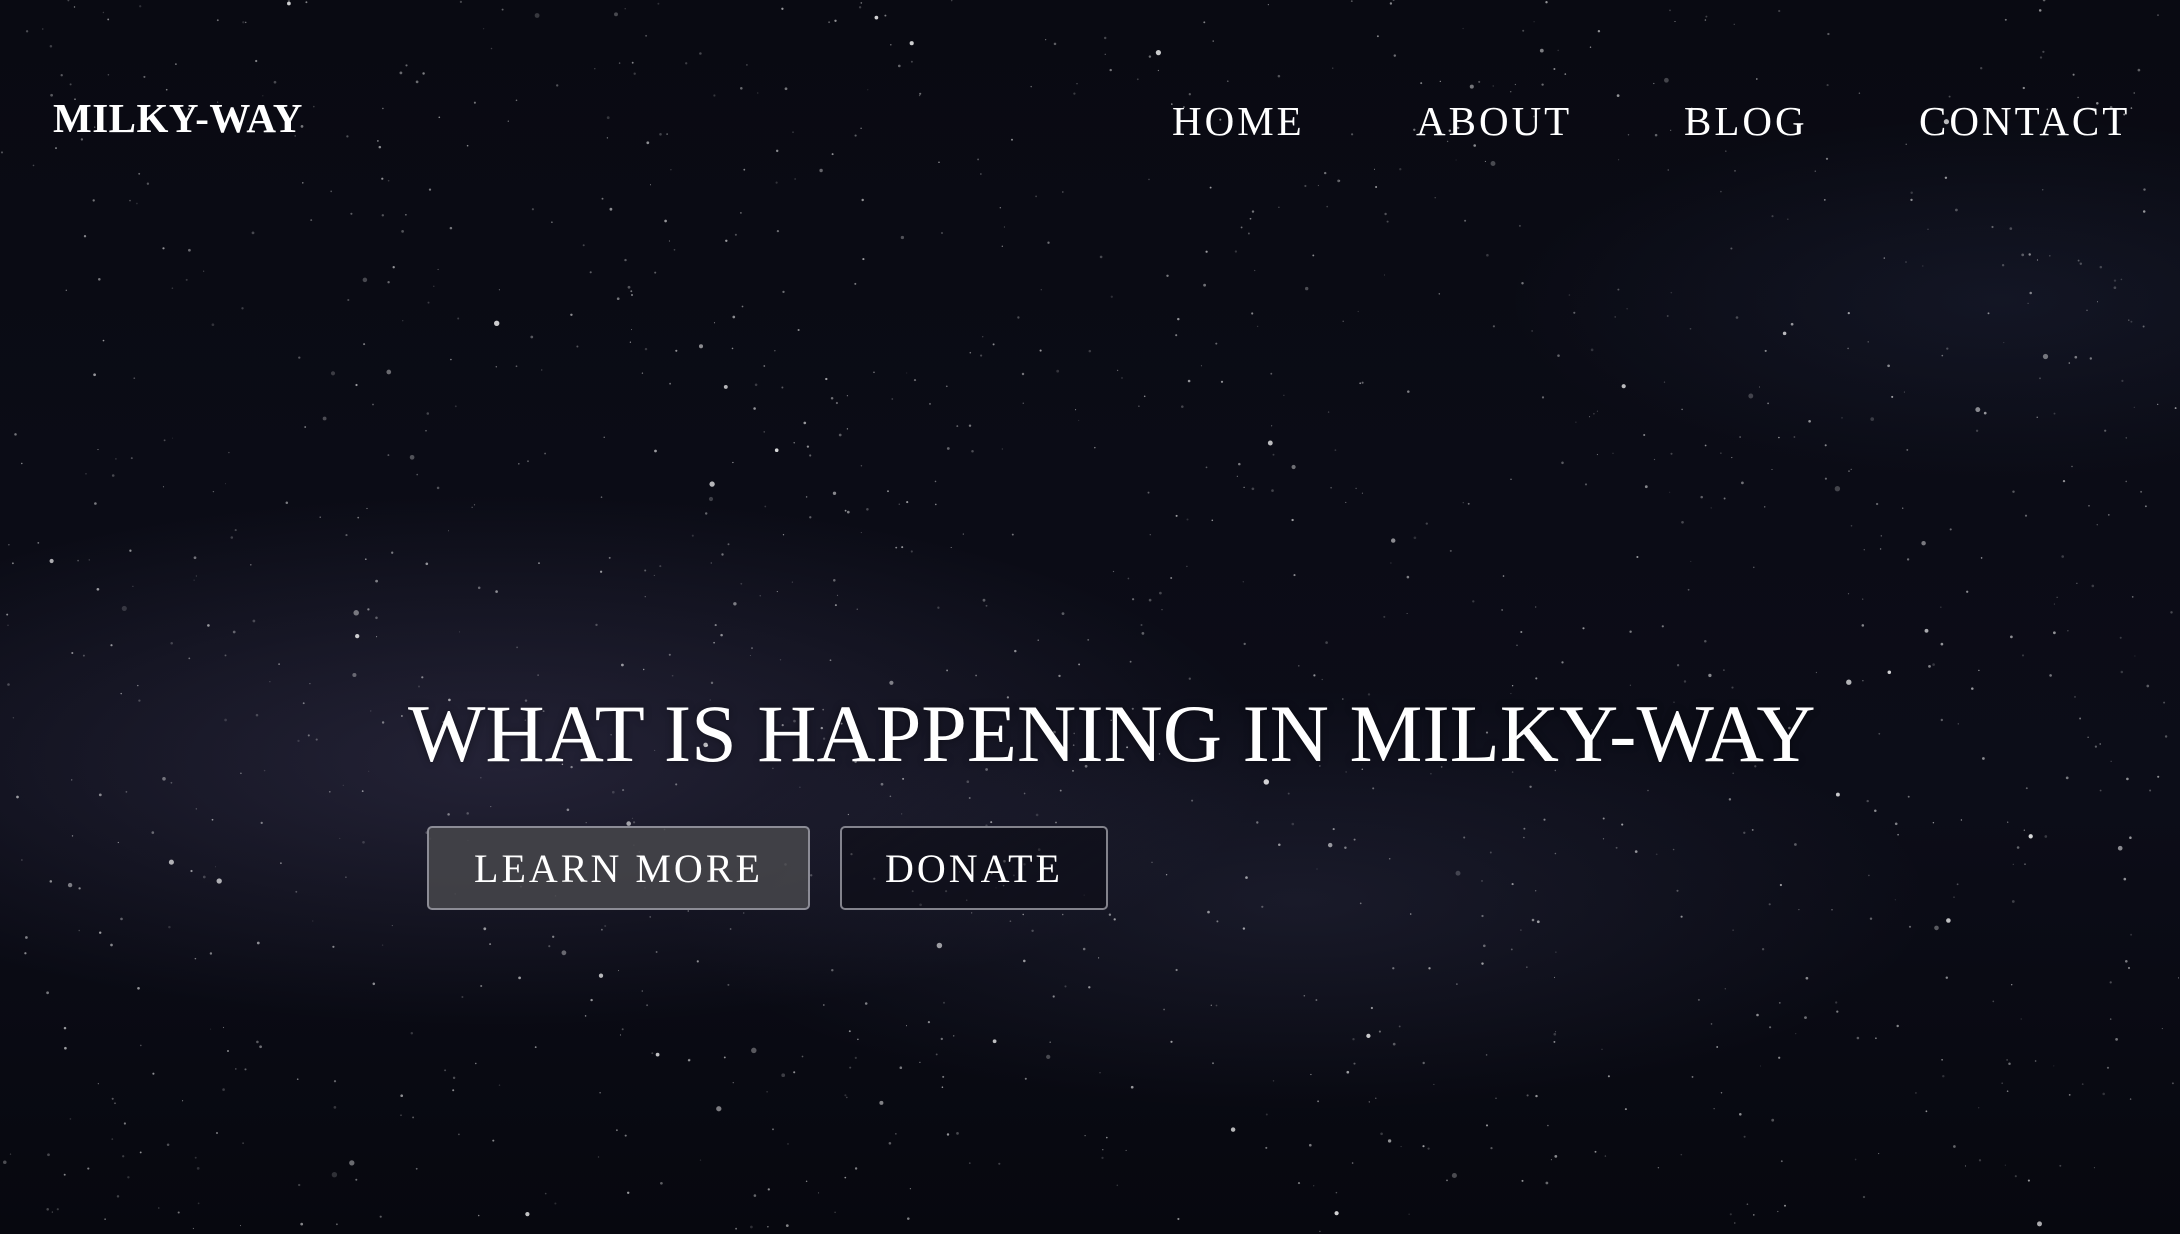  I want to click on learn-more-button: LEARN MORE, so click(618, 868).